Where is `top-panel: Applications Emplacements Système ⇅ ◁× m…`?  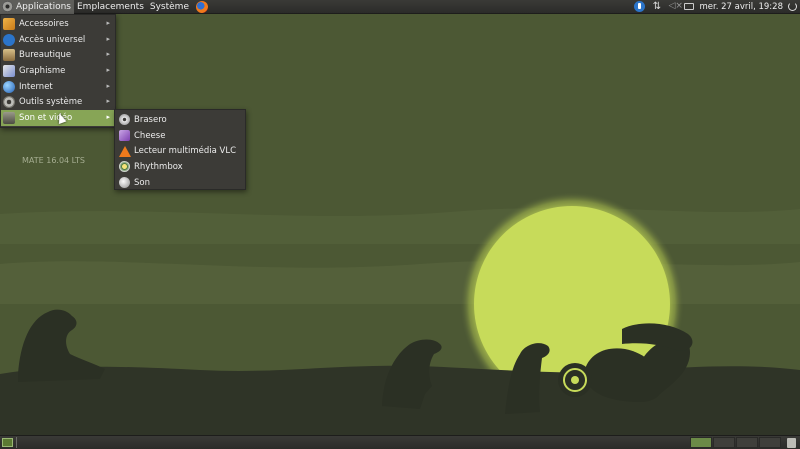
top-panel: Applications Emplacements Système ⇅ ◁× m… is located at coordinates (400, 7).